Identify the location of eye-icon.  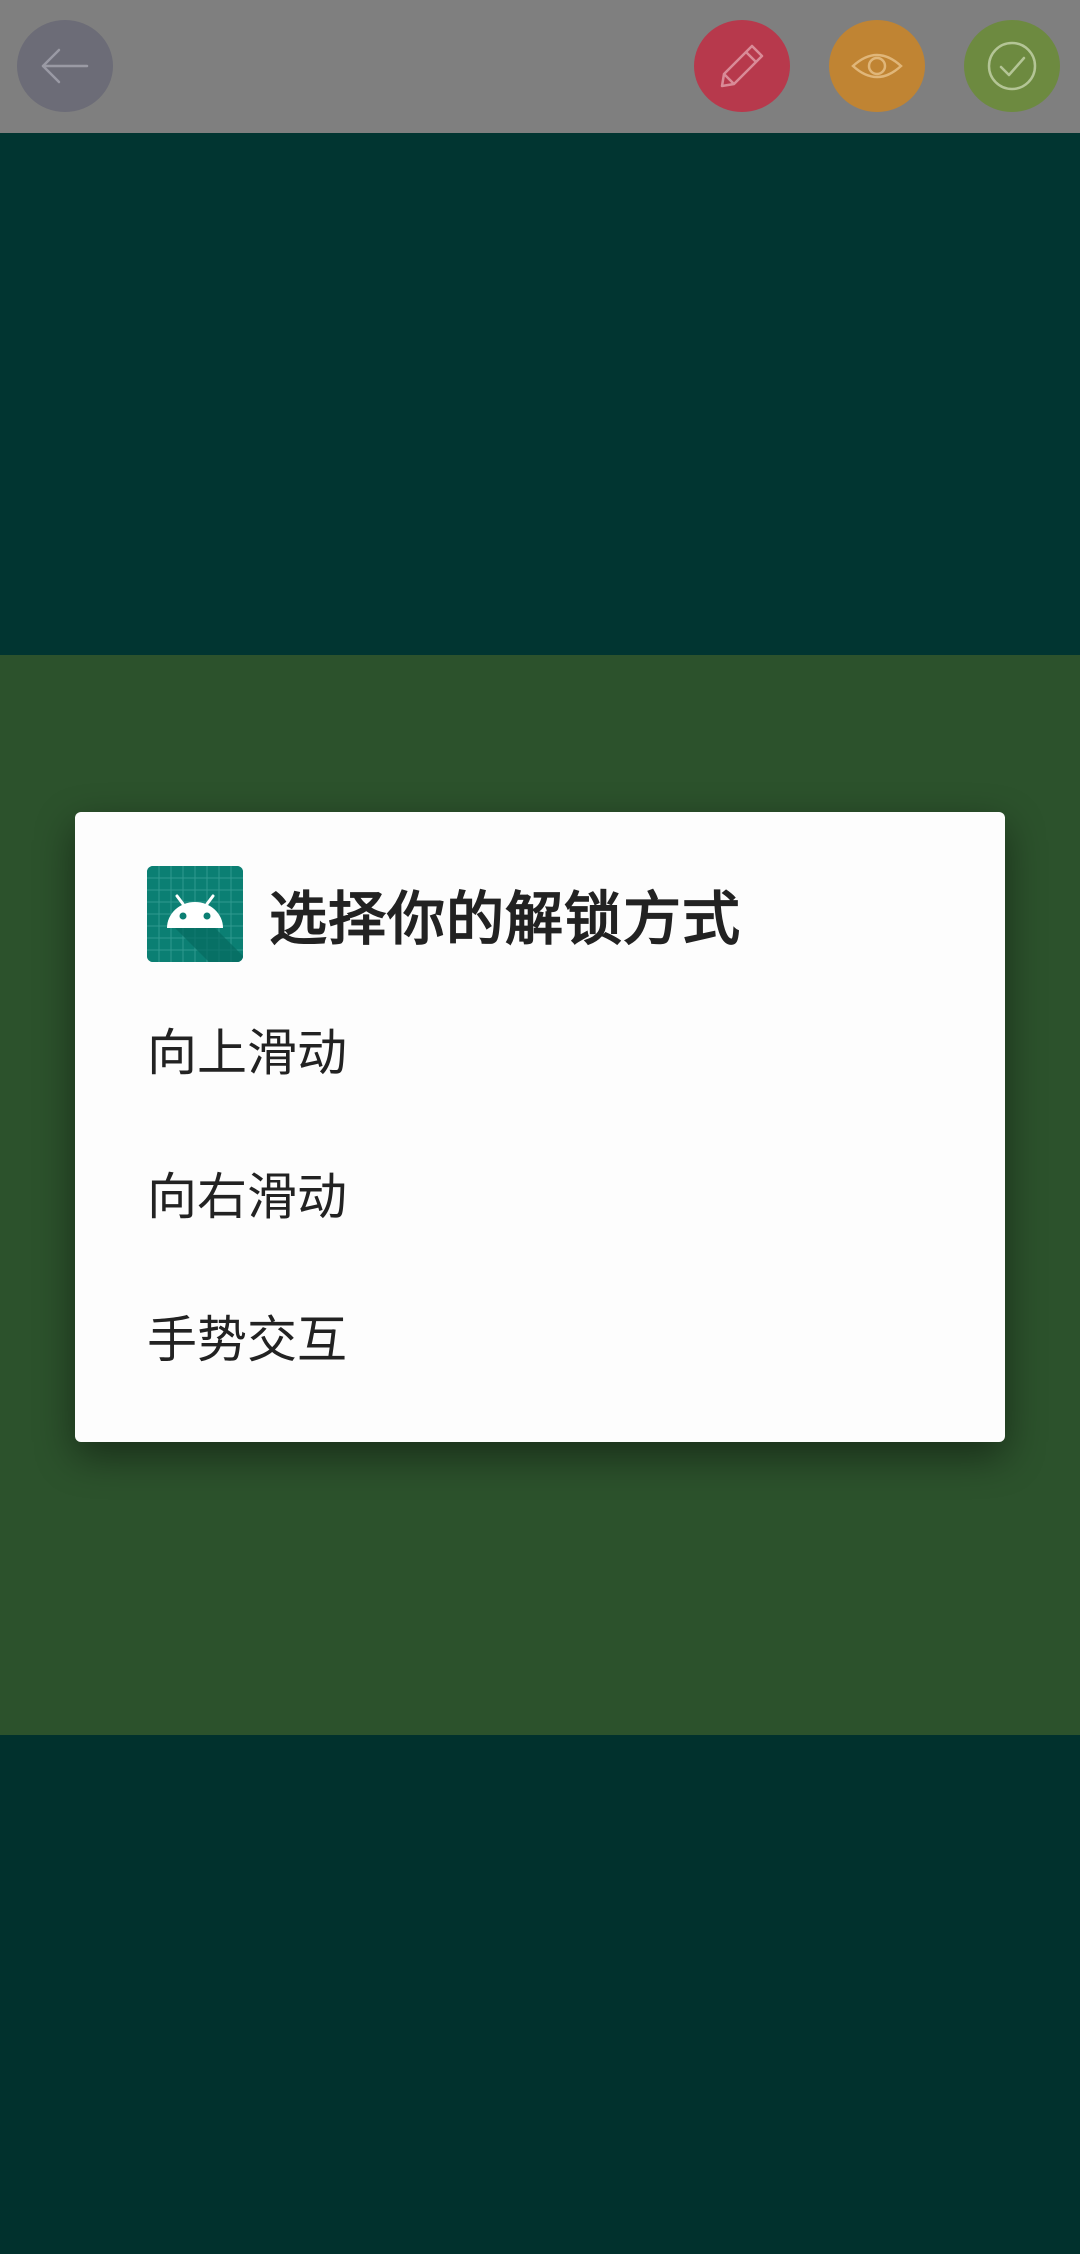
(877, 66).